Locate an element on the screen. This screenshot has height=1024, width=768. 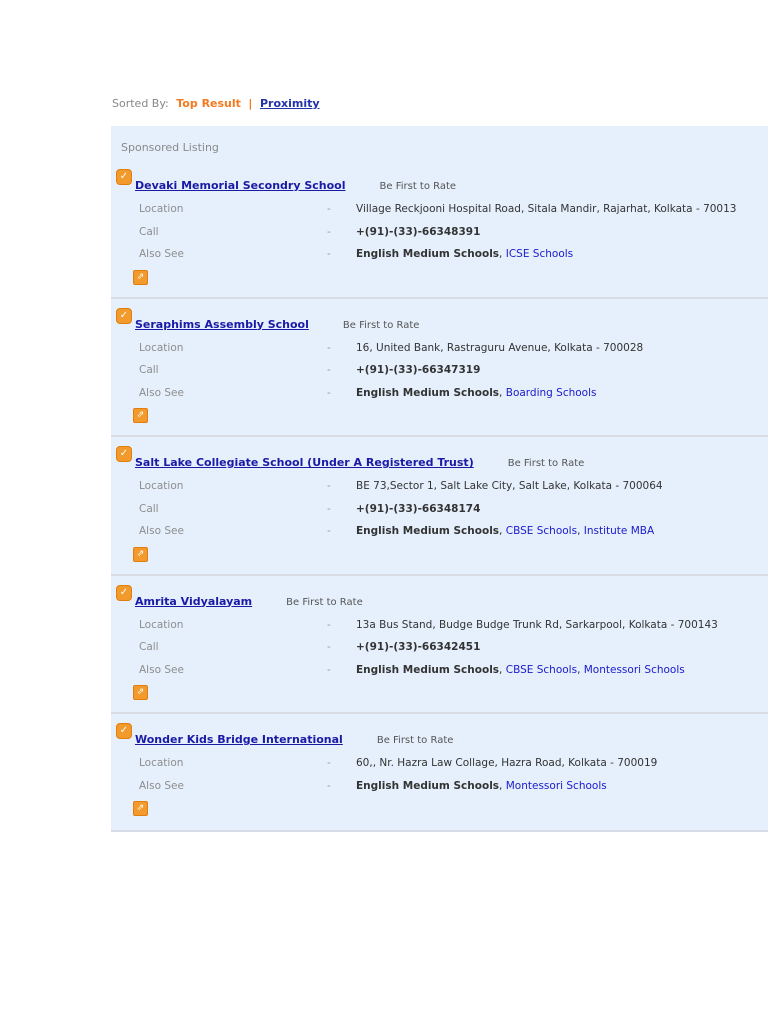
sponsored-listing-heading: Sponsored Listing is located at coordinates (170, 147).